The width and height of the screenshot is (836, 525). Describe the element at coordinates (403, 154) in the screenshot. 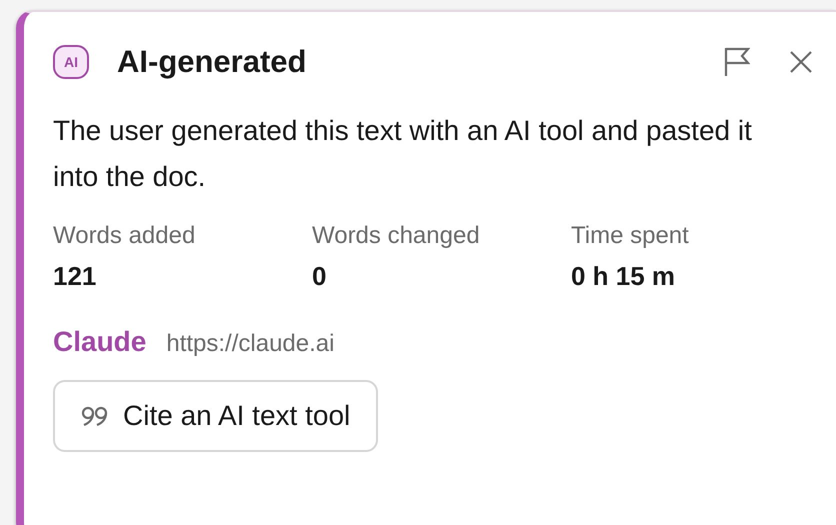

I see `description-text: The user generated this text with an AI tool and pasted it into the doc.` at that location.